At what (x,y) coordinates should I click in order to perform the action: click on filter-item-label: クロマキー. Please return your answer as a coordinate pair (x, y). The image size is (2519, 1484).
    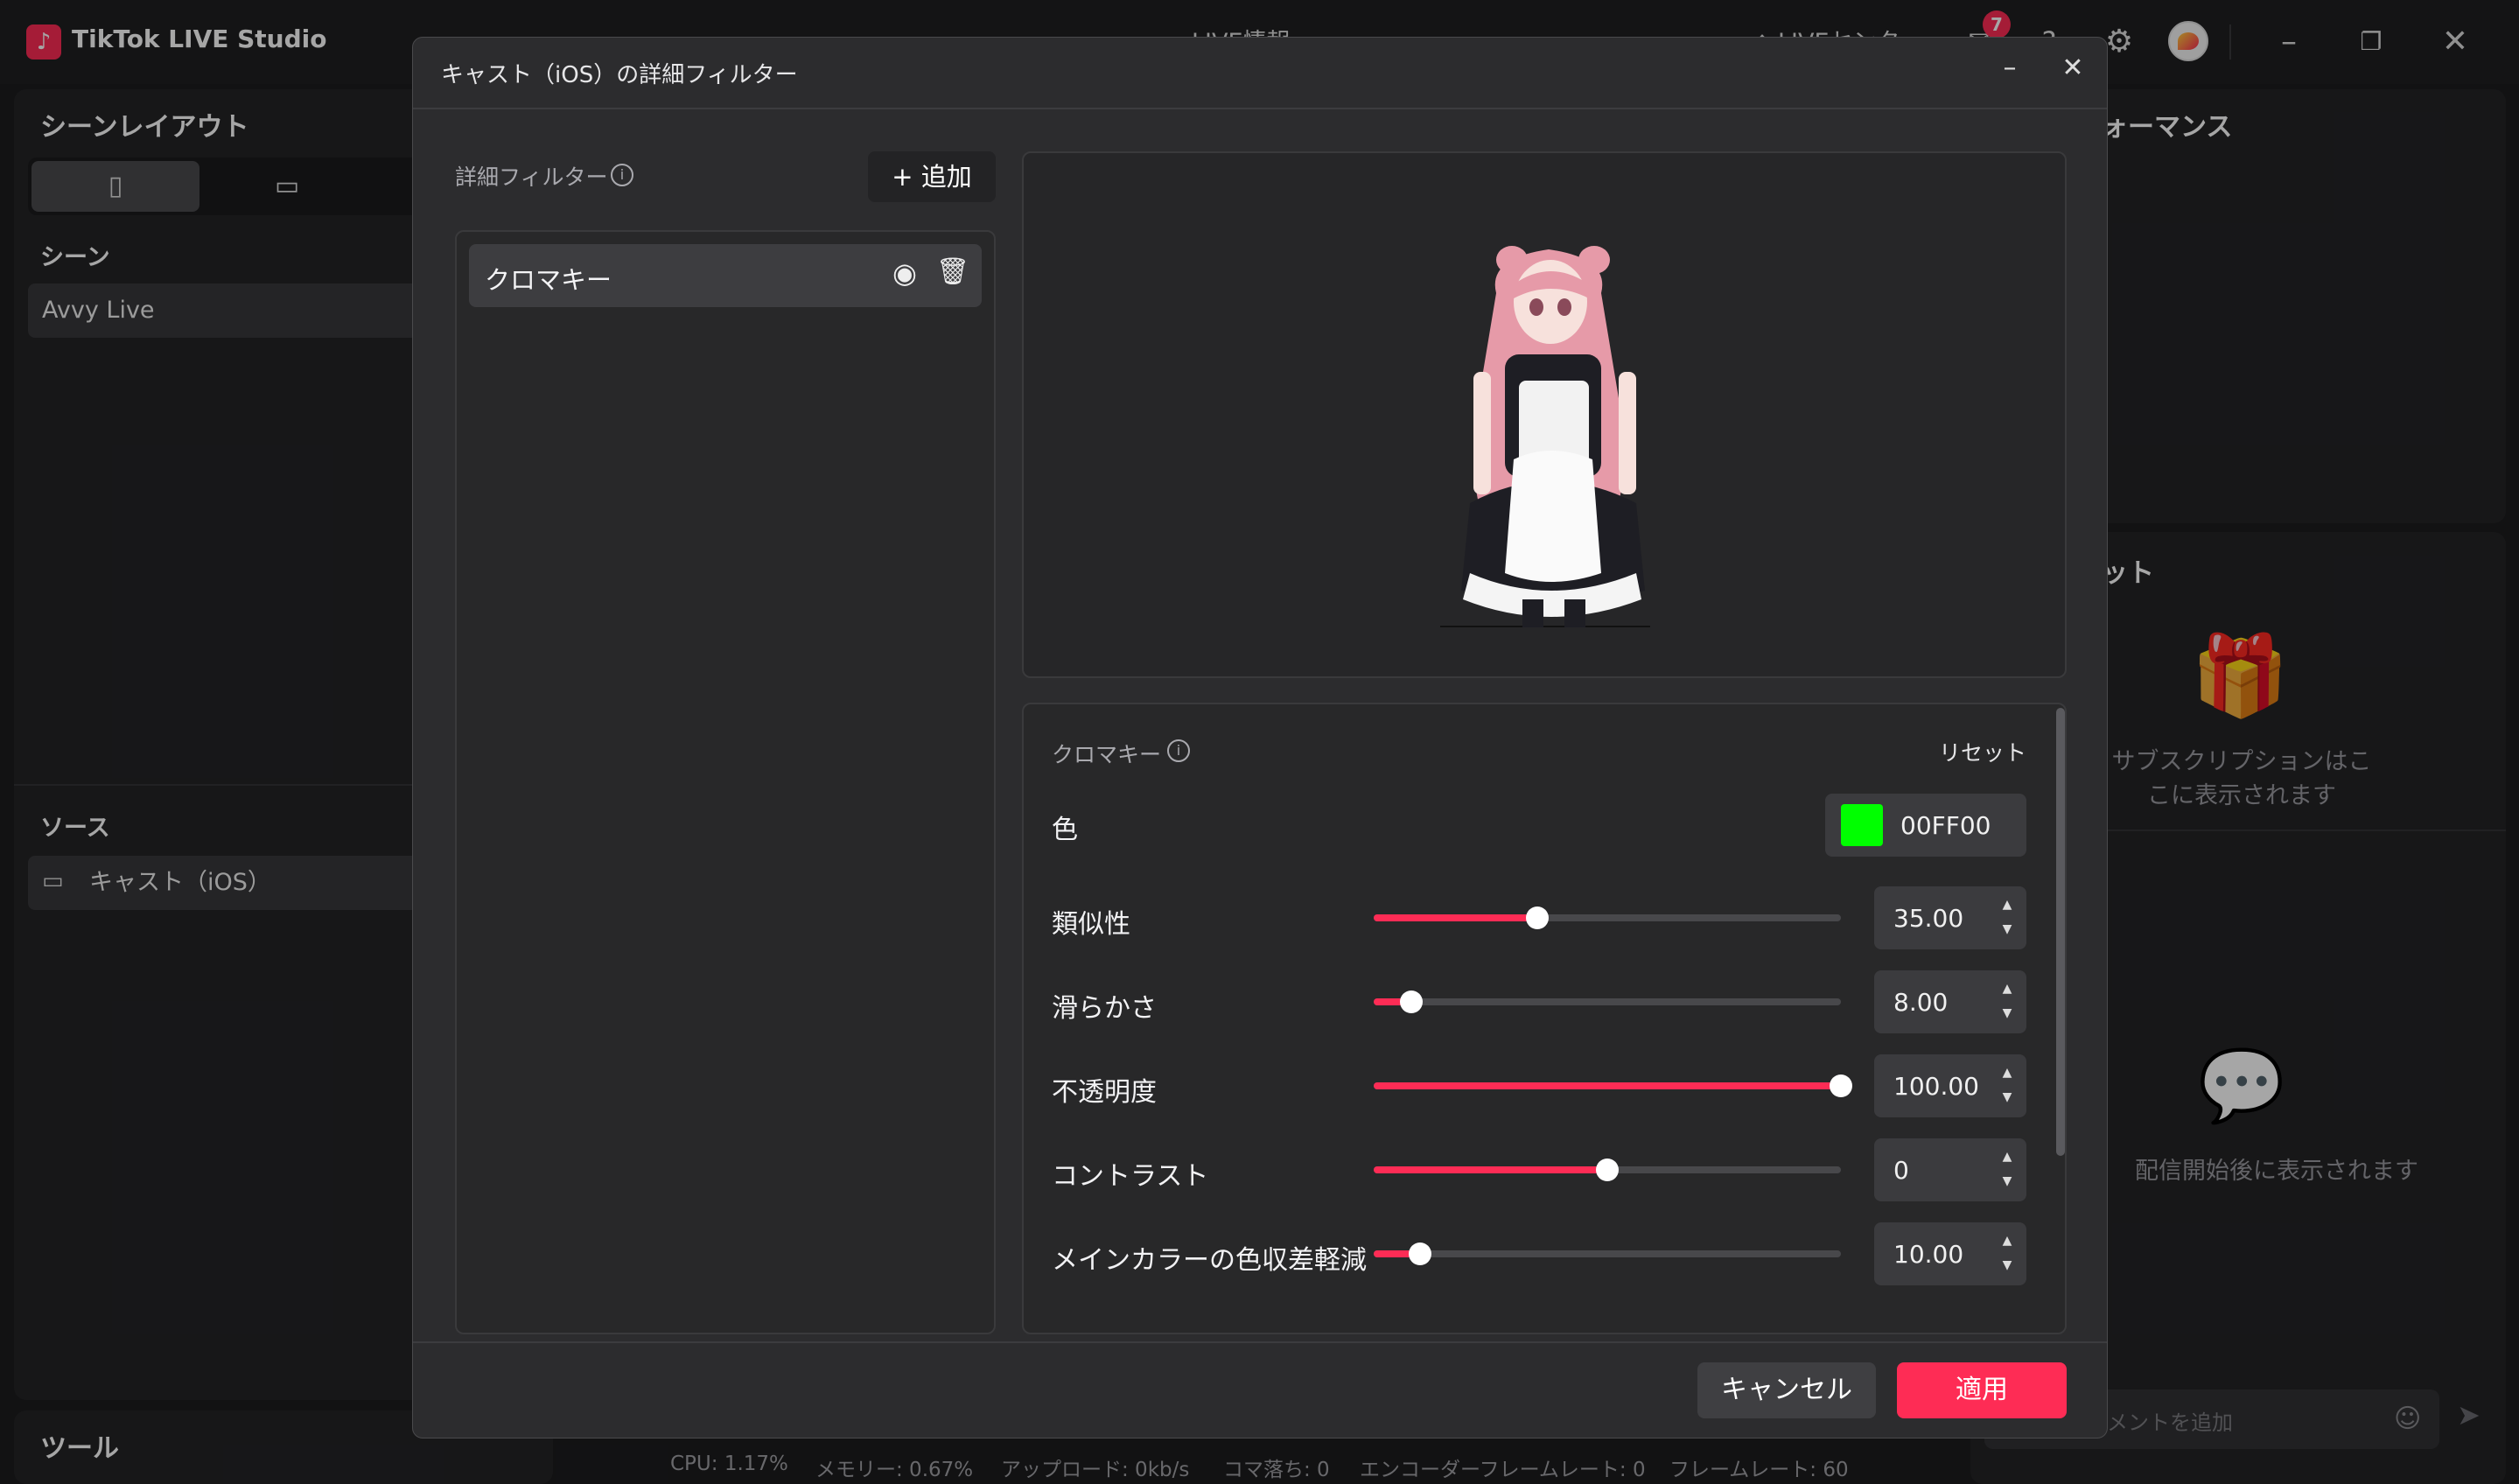
    Looking at the image, I should click on (548, 280).